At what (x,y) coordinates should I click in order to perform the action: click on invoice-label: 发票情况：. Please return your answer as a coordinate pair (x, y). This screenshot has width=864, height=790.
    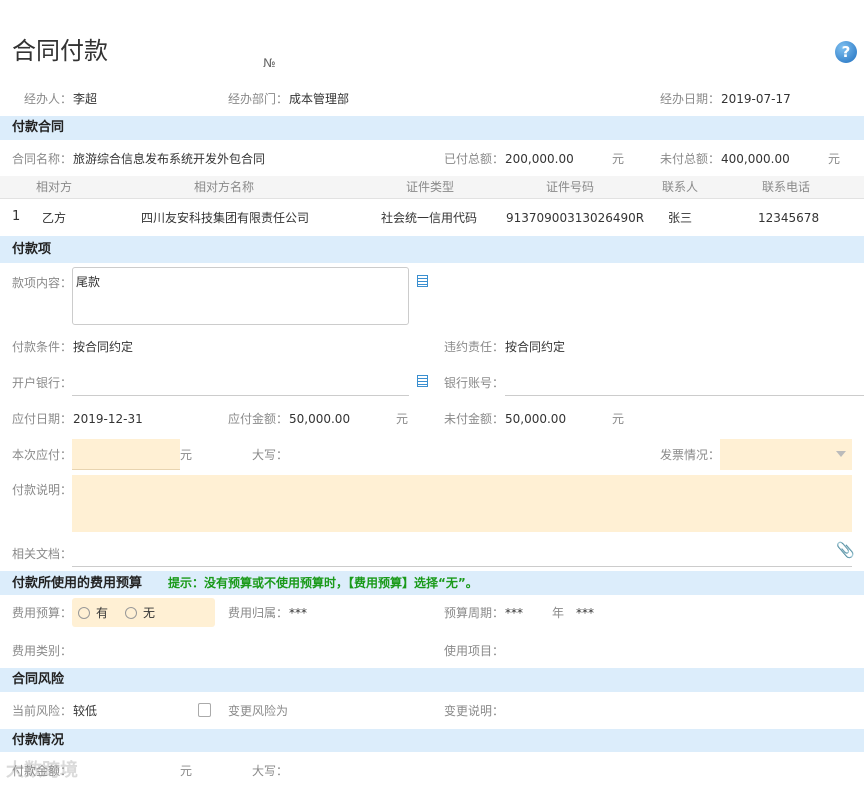
    Looking at the image, I should click on (690, 455).